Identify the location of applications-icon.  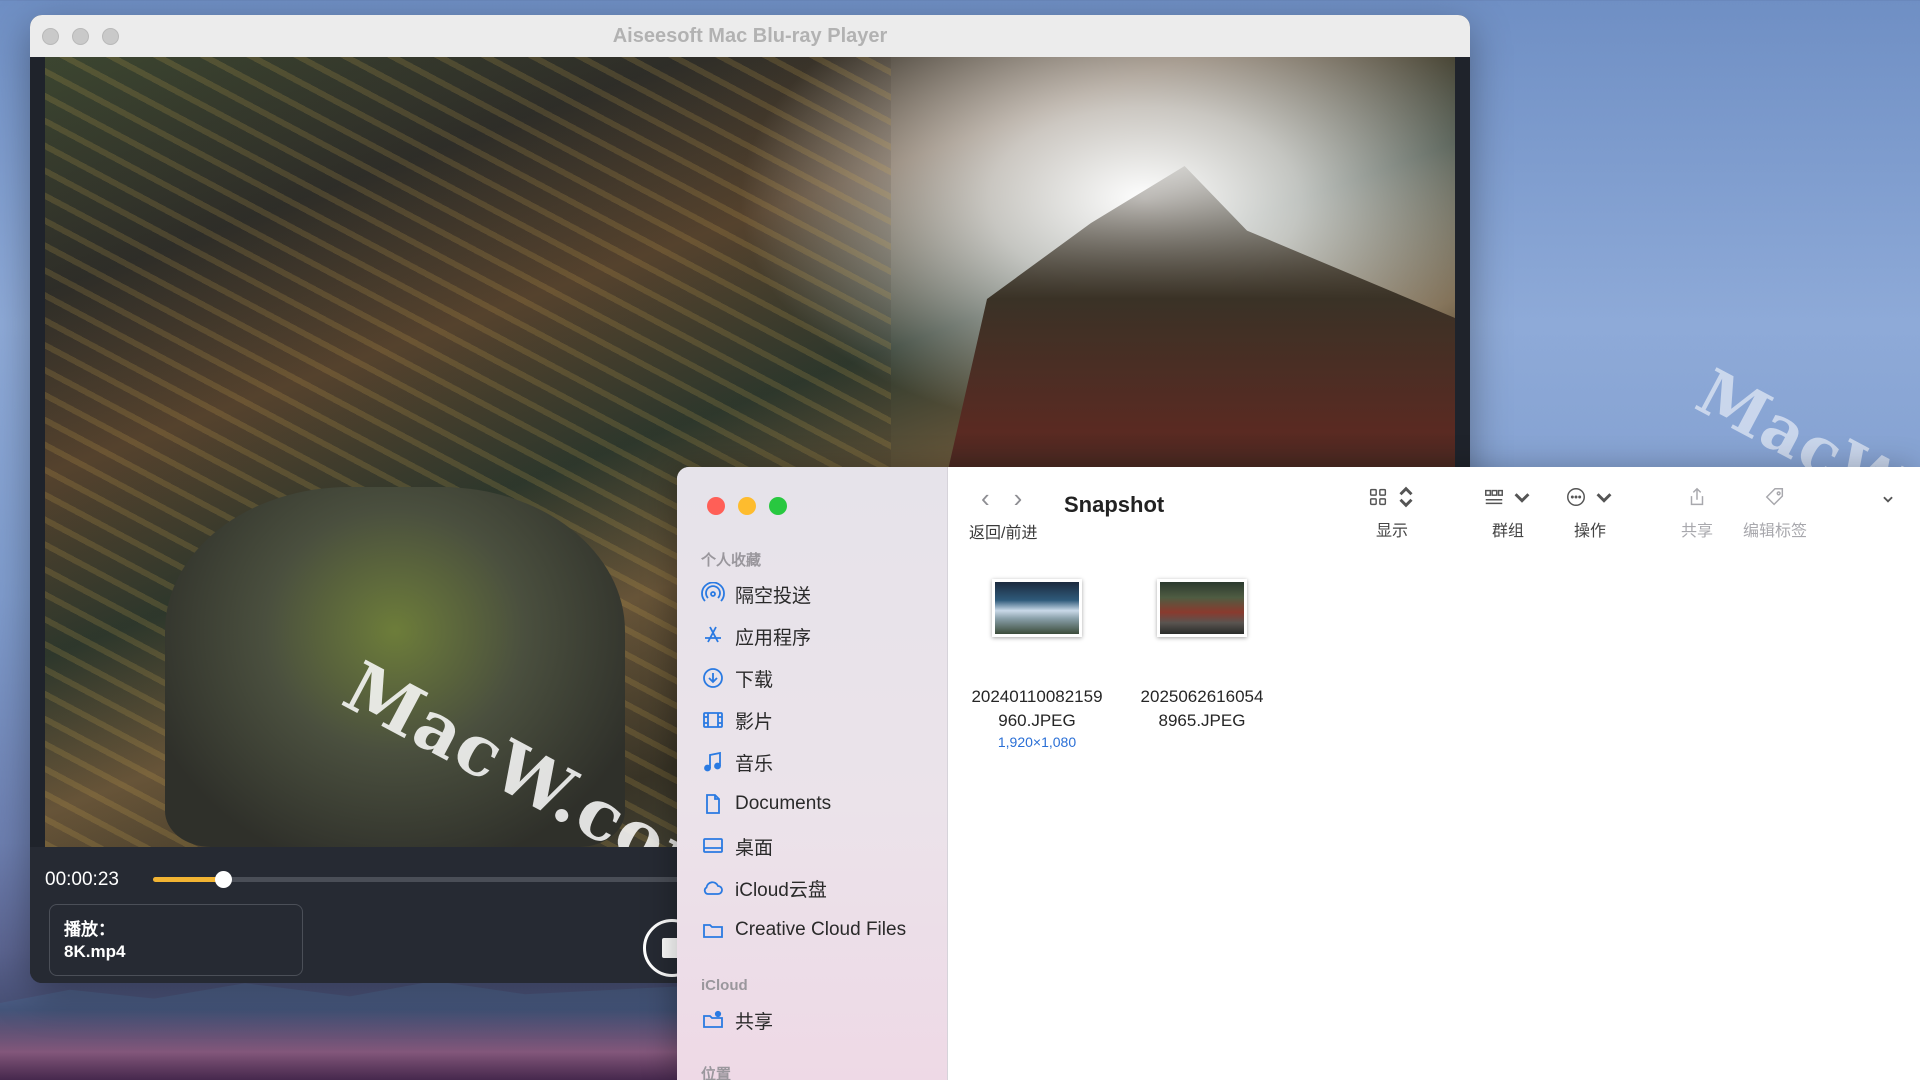
(713, 634).